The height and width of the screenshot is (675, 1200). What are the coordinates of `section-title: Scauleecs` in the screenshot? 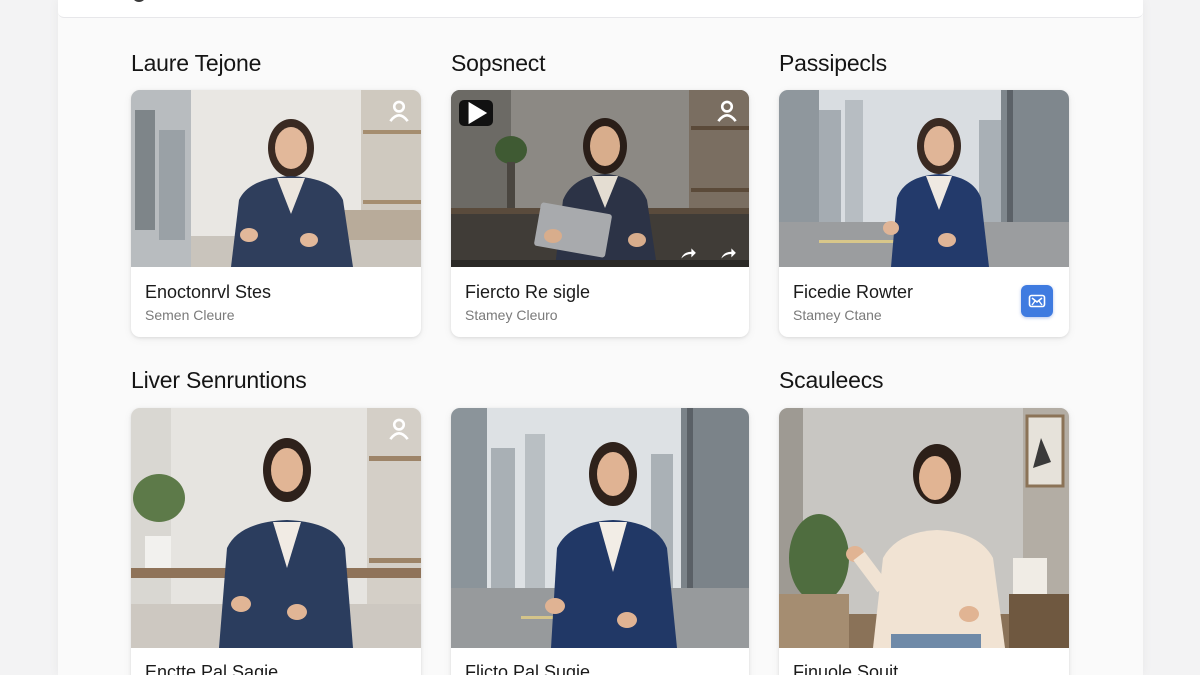 It's located at (831, 380).